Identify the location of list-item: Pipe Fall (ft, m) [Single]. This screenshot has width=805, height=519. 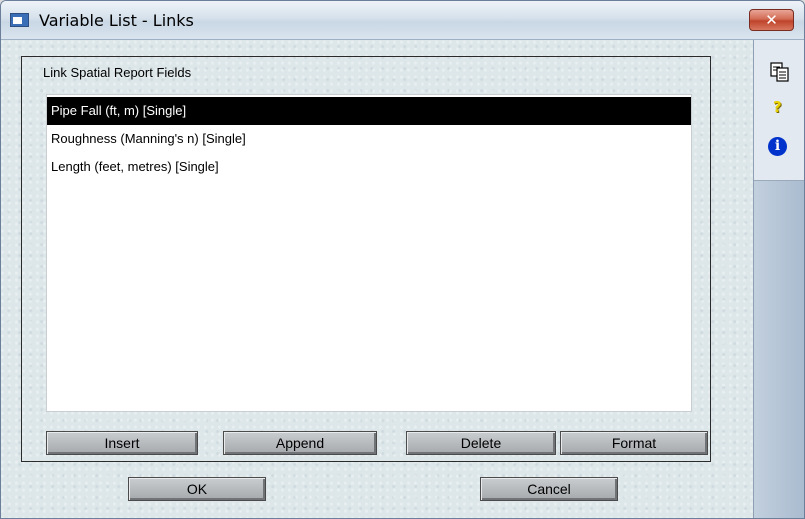
(369, 111).